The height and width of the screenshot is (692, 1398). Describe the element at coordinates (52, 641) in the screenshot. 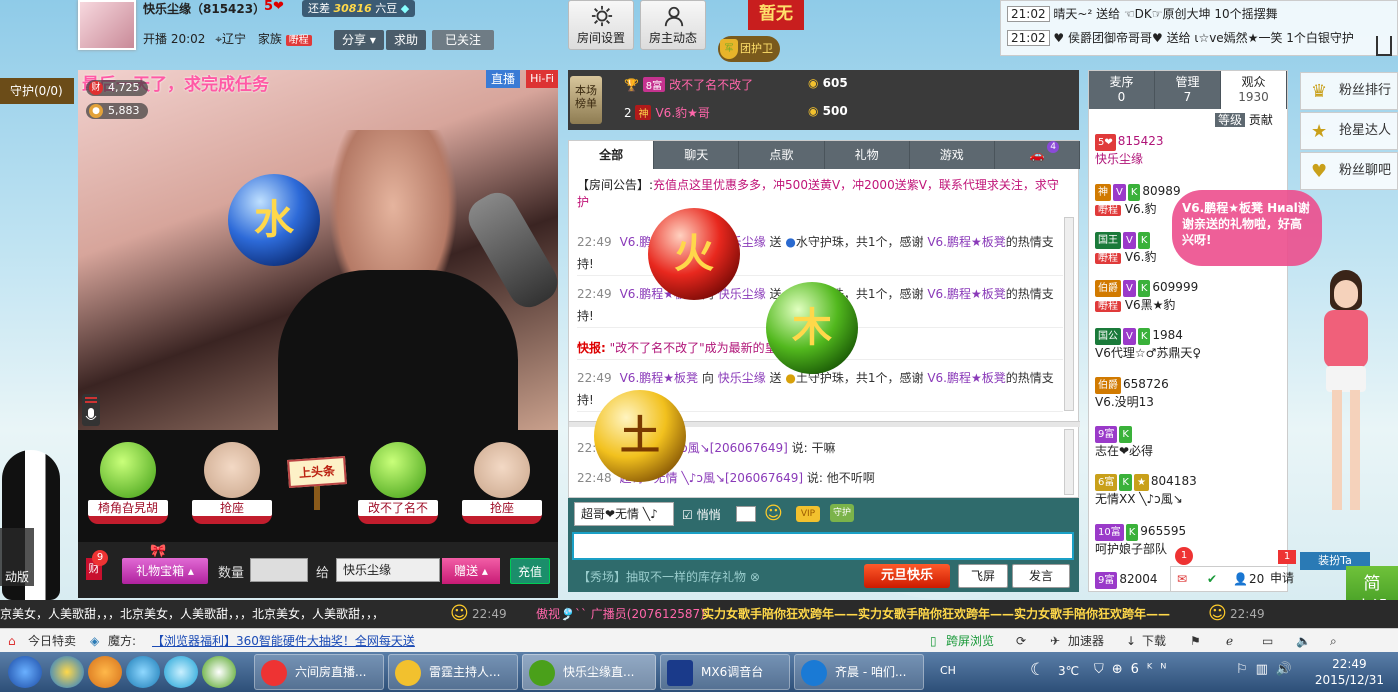

I see `daily-sale-link: 今日特卖` at that location.